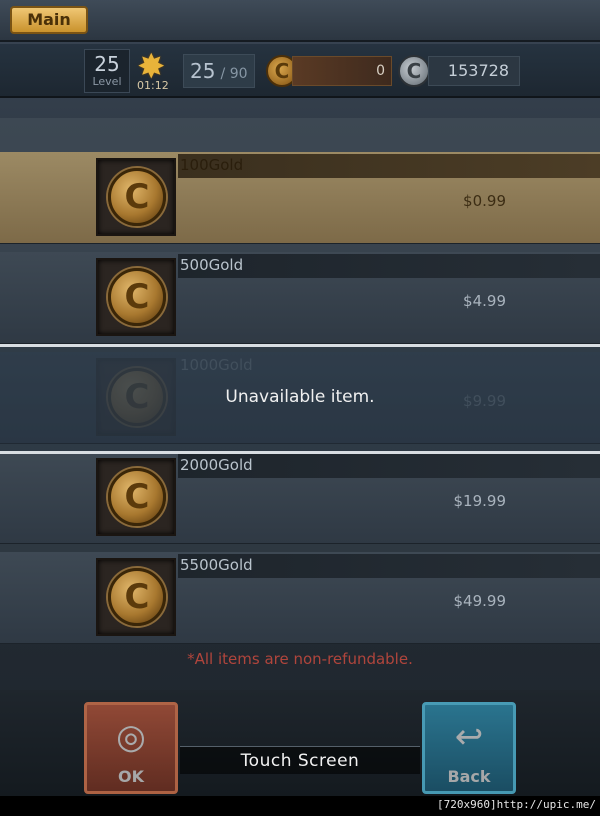 The height and width of the screenshot is (816, 600). I want to click on level-indicator: 25 Level, so click(107, 71).